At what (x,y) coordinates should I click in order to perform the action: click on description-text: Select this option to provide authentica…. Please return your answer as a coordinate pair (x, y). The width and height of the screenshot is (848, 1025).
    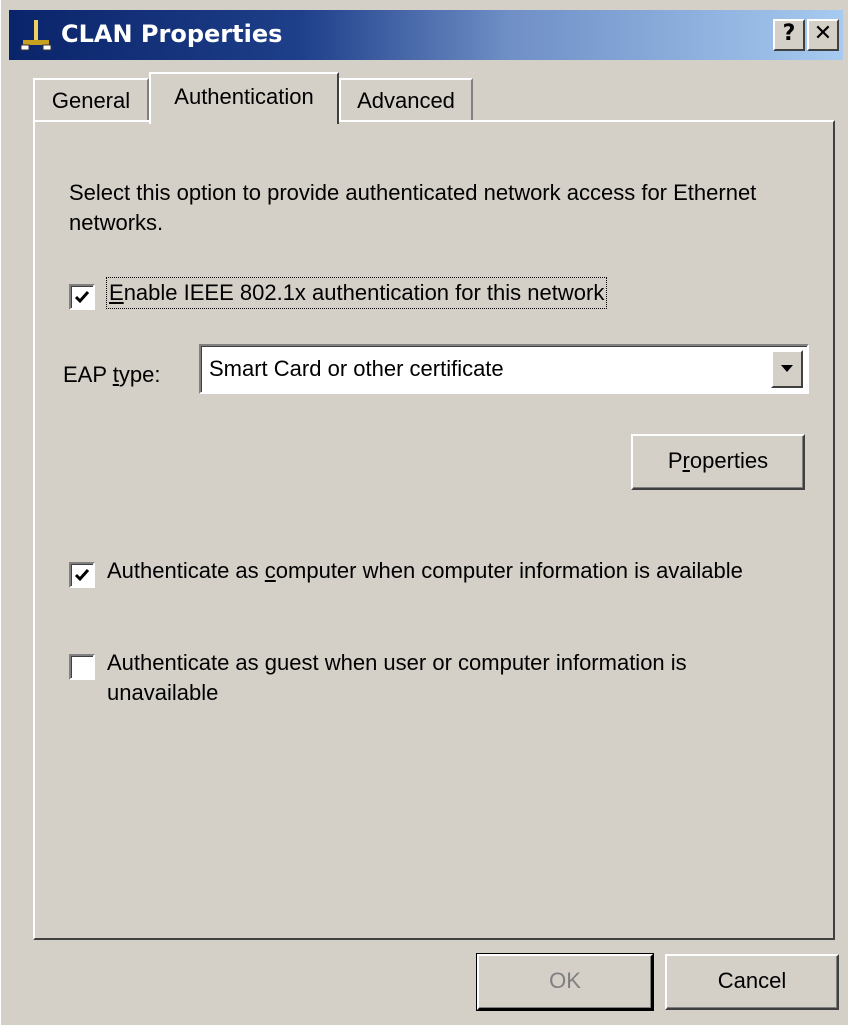
    Looking at the image, I should click on (413, 207).